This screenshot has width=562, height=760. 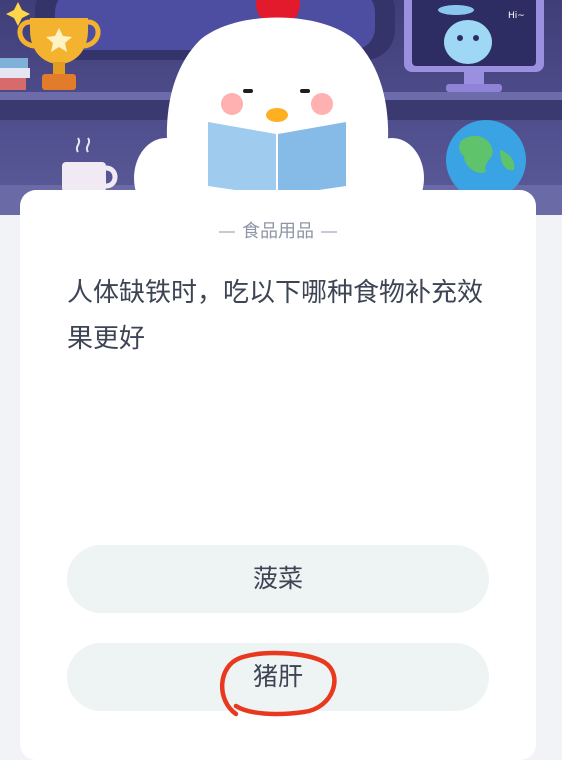 What do you see at coordinates (474, 46) in the screenshot?
I see `monitor-icon: Hi~` at bounding box center [474, 46].